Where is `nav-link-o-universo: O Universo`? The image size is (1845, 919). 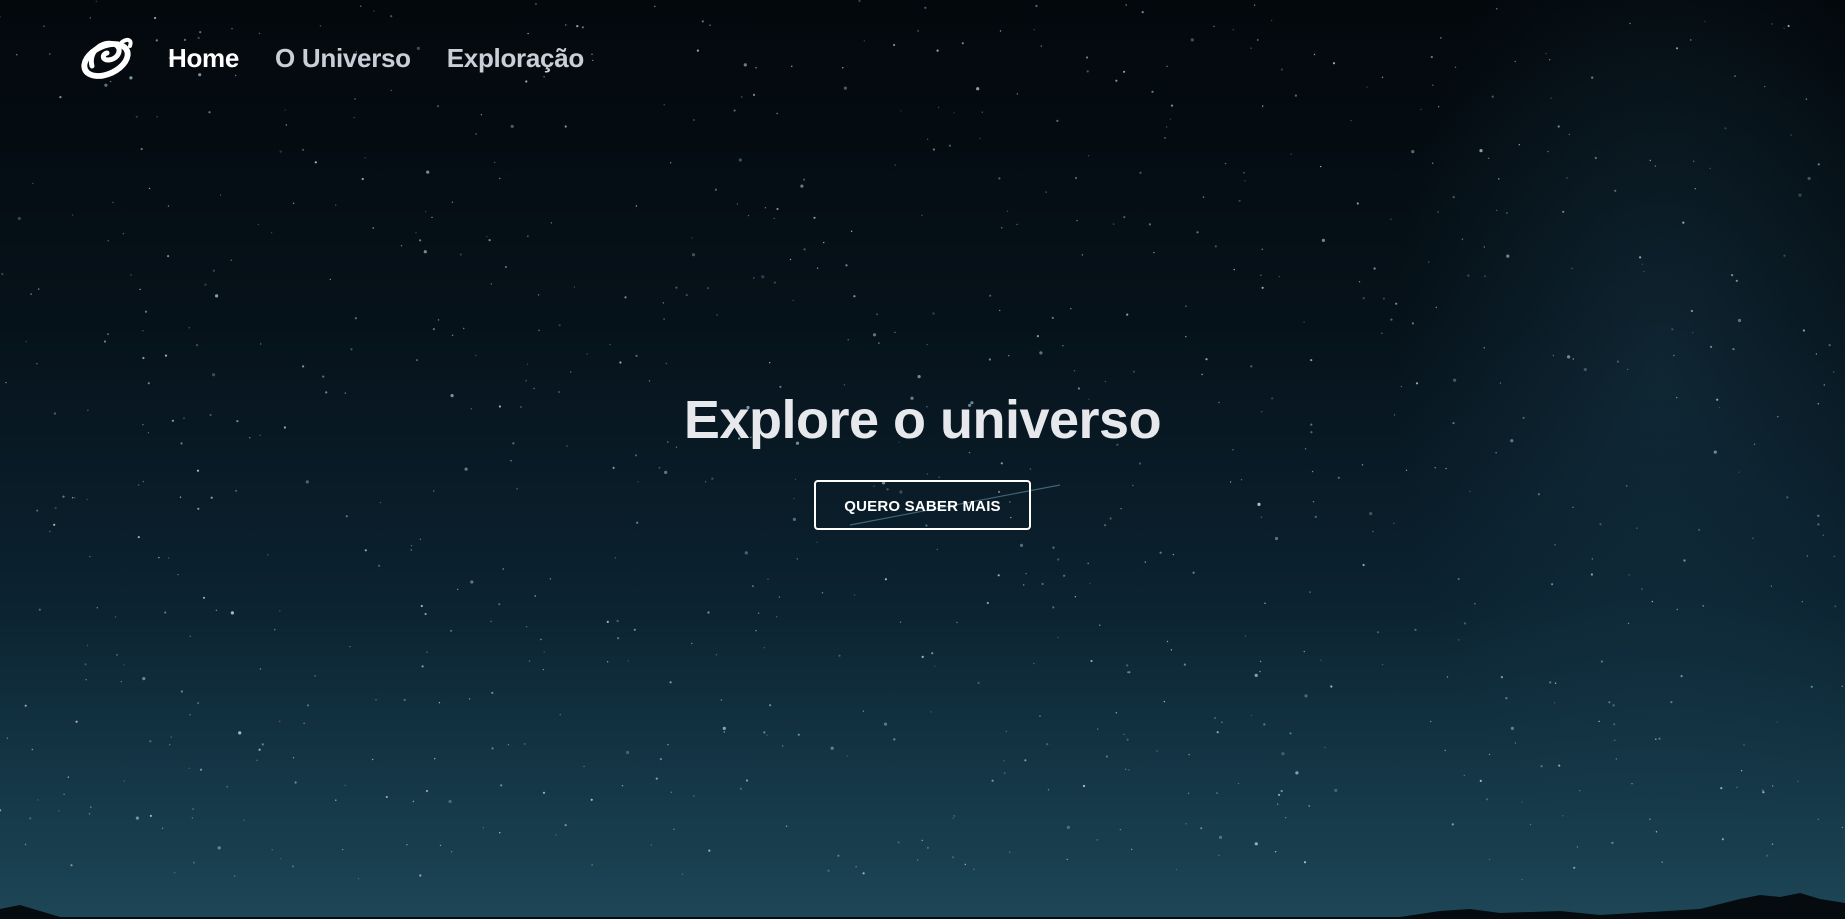
nav-link-o-universo: O Universo is located at coordinates (343, 58).